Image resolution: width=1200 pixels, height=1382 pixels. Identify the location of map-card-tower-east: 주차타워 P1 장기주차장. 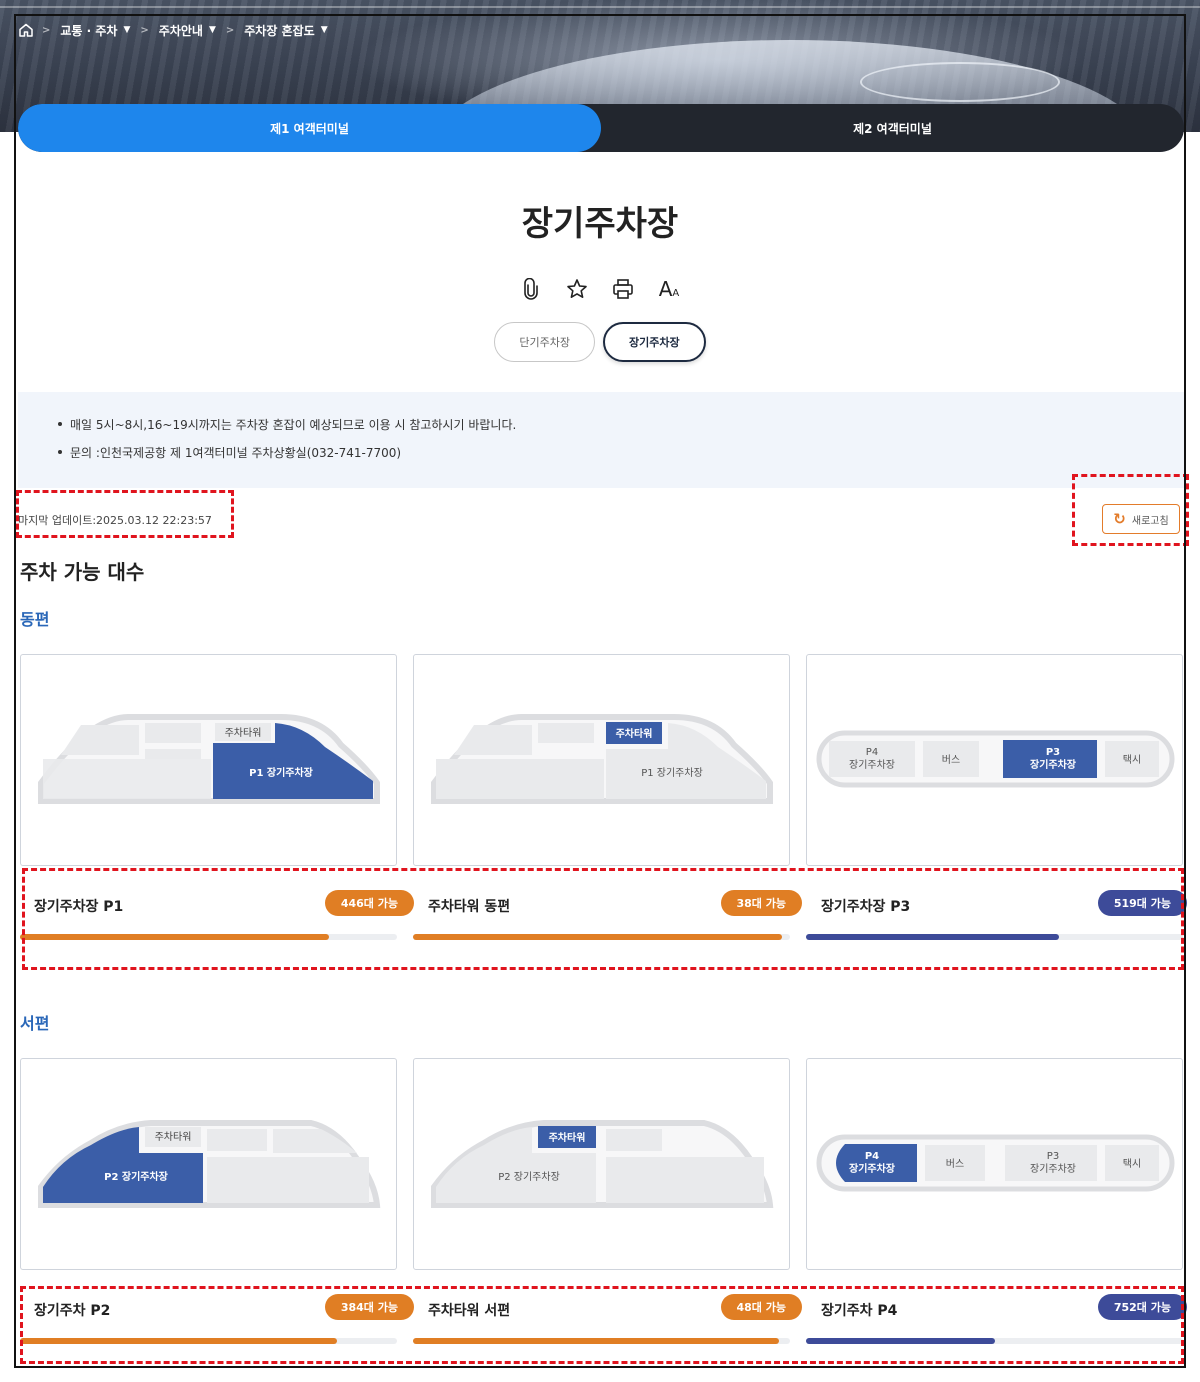
(601, 760).